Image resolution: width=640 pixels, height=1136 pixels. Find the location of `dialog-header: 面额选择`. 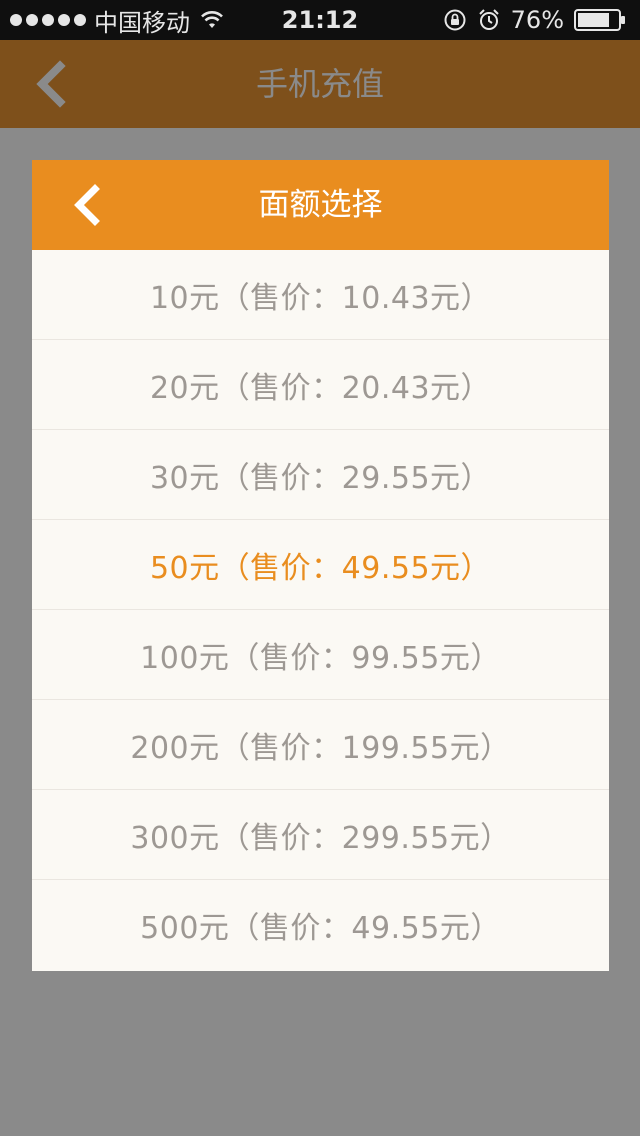

dialog-header: 面额选择 is located at coordinates (320, 205).